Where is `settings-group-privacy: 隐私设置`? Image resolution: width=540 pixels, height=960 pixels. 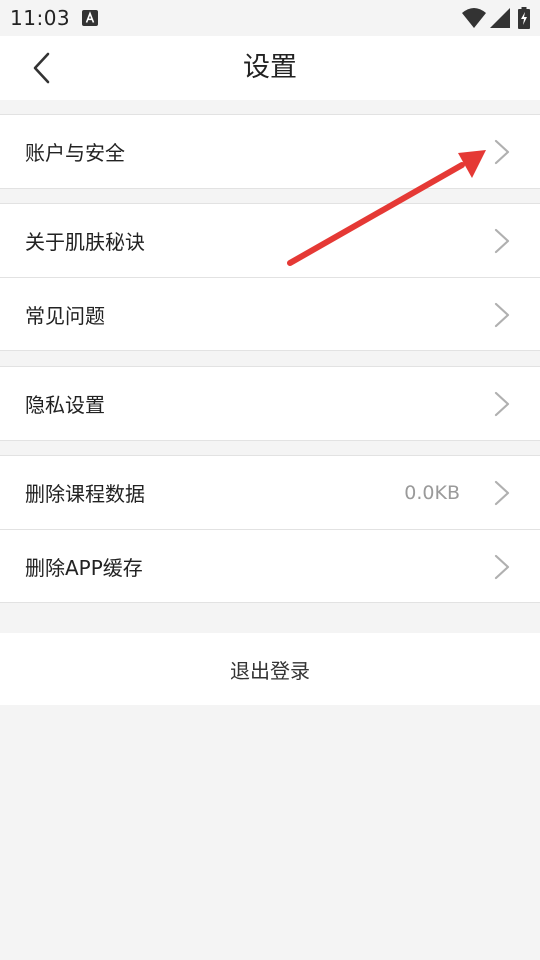 settings-group-privacy: 隐私设置 is located at coordinates (270, 403).